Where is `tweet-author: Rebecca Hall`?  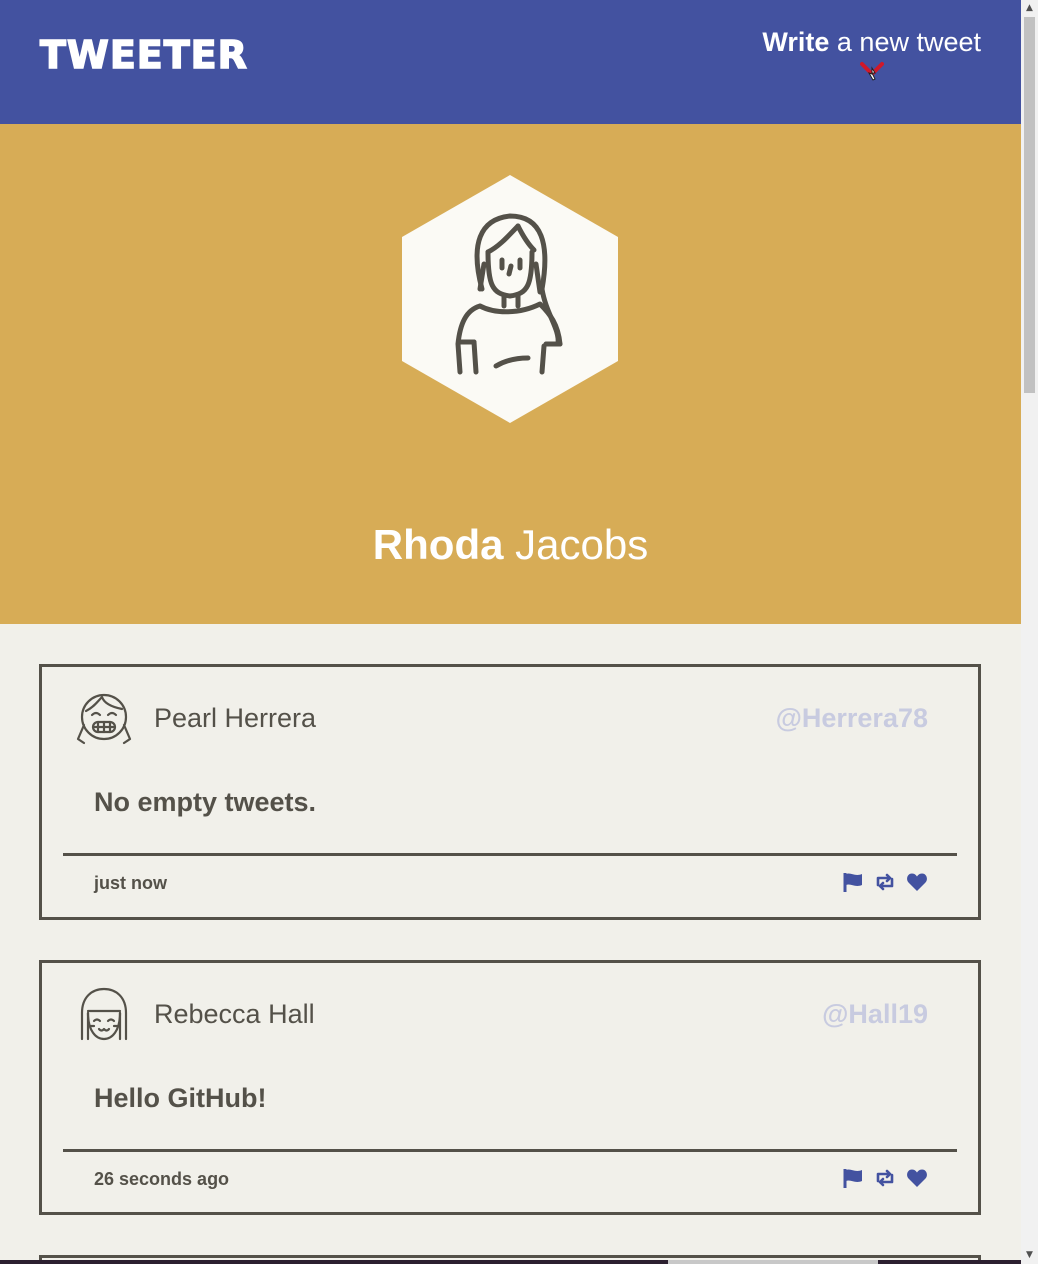
tweet-author: Rebecca Hall is located at coordinates (234, 1014).